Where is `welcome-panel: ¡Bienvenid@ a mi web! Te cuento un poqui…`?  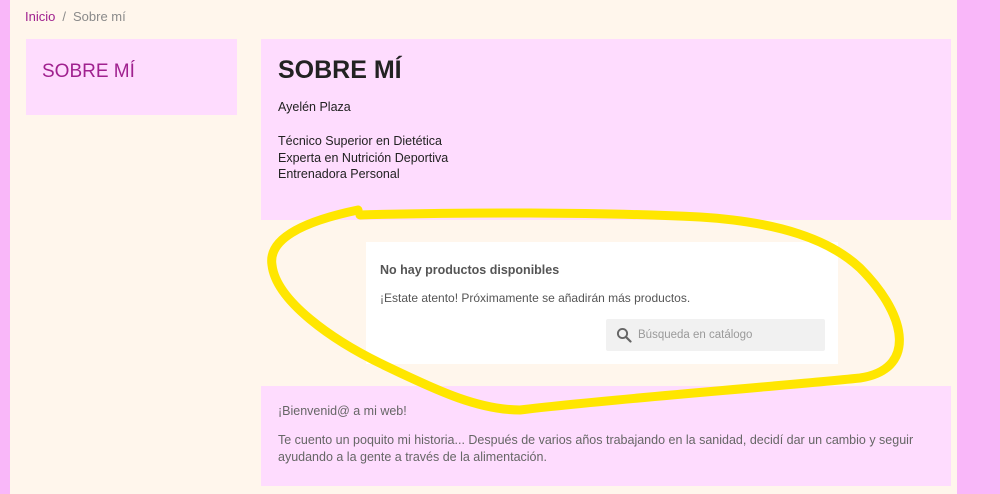 welcome-panel: ¡Bienvenid@ a mi web! Te cuento un poqui… is located at coordinates (606, 436).